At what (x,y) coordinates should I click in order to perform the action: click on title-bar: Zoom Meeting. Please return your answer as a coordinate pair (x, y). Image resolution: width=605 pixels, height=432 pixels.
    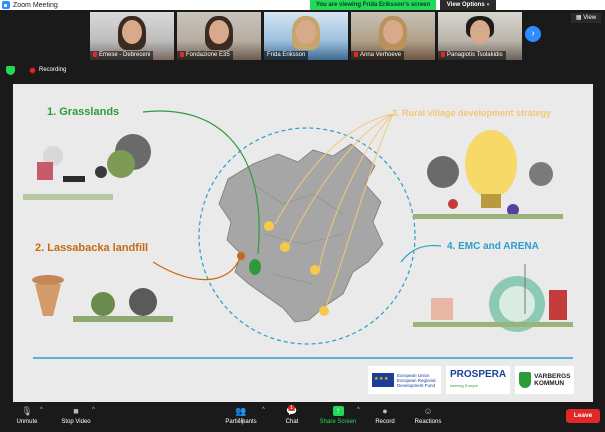
    Looking at the image, I should click on (302, 5).